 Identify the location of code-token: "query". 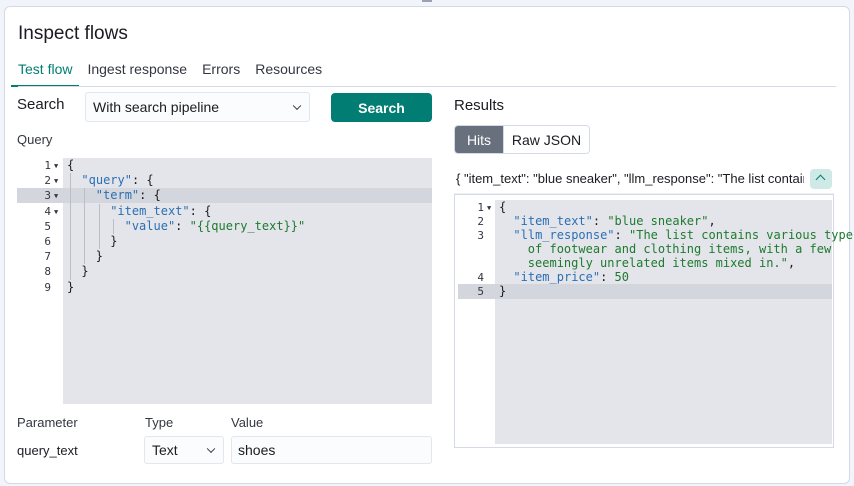
(106, 180).